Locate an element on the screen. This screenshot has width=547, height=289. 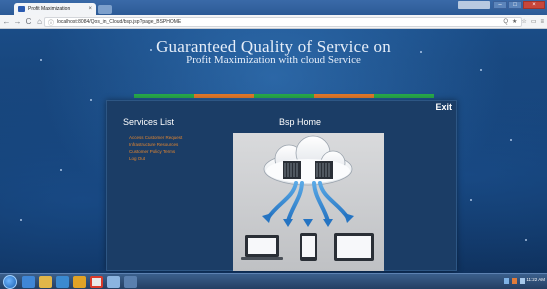
app2-icon is located at coordinates (113, 282).